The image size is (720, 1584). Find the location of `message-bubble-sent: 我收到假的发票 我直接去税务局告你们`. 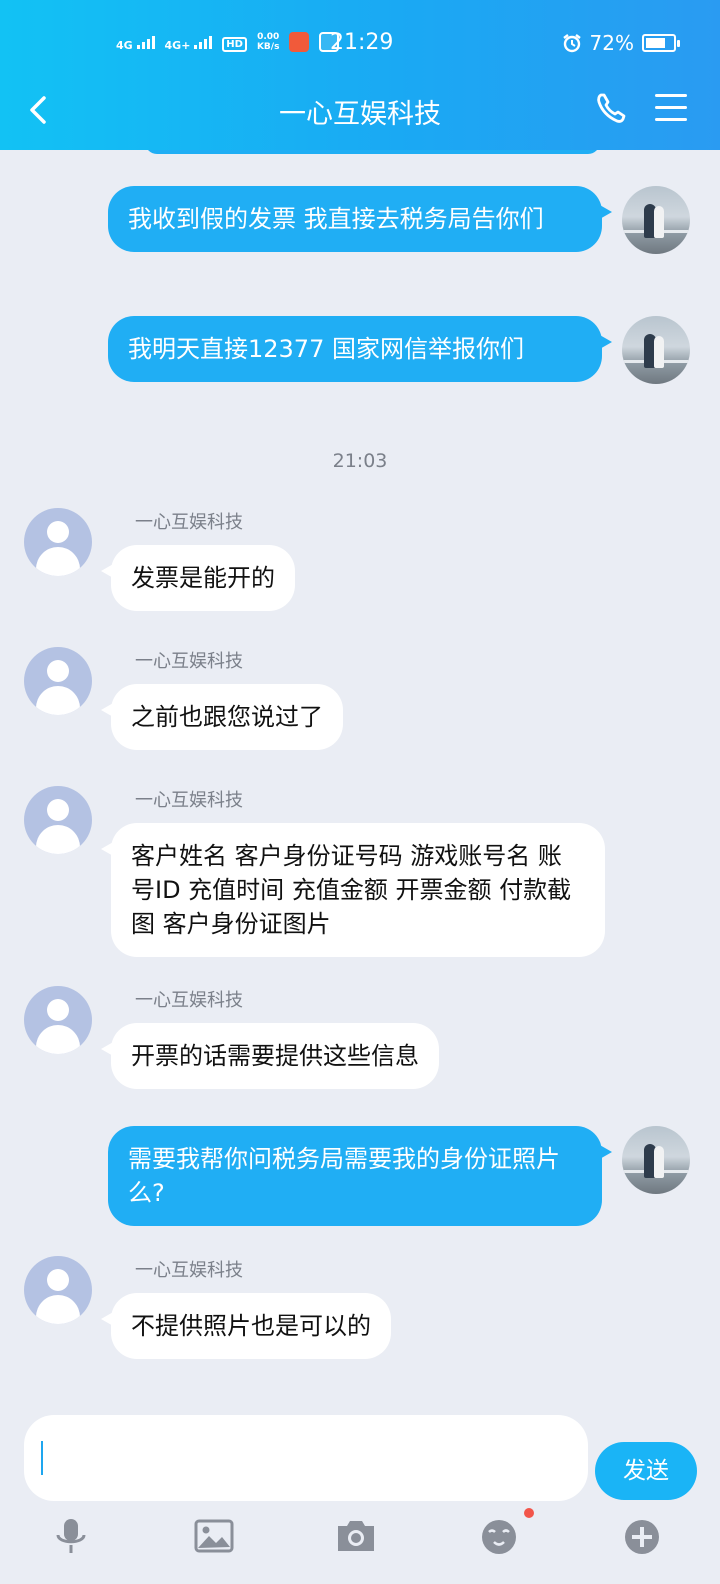

message-bubble-sent: 我收到假的发票 我直接去税务局告你们 is located at coordinates (360, 219).